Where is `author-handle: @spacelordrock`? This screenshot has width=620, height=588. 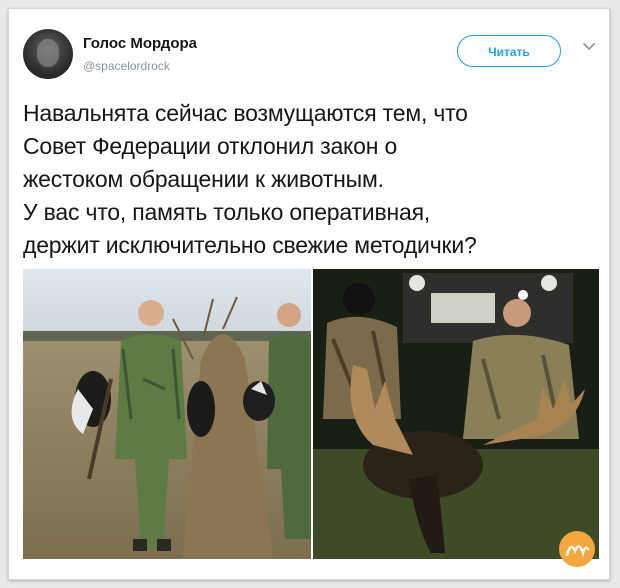
author-handle: @spacelordrock is located at coordinates (126, 66).